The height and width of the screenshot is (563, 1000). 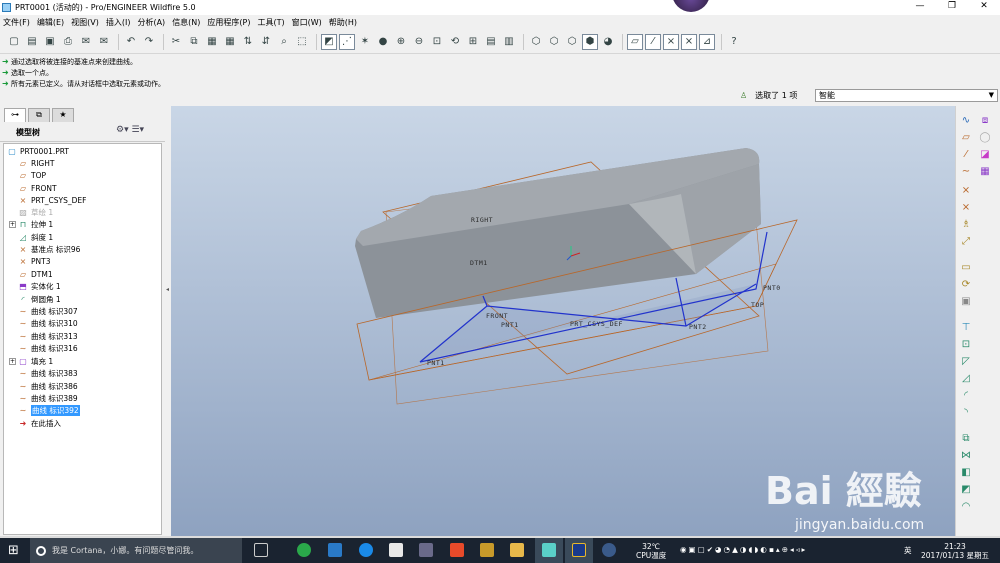 What do you see at coordinates (966, 473) in the screenshot?
I see `merge-tool-icon: ◧` at bounding box center [966, 473].